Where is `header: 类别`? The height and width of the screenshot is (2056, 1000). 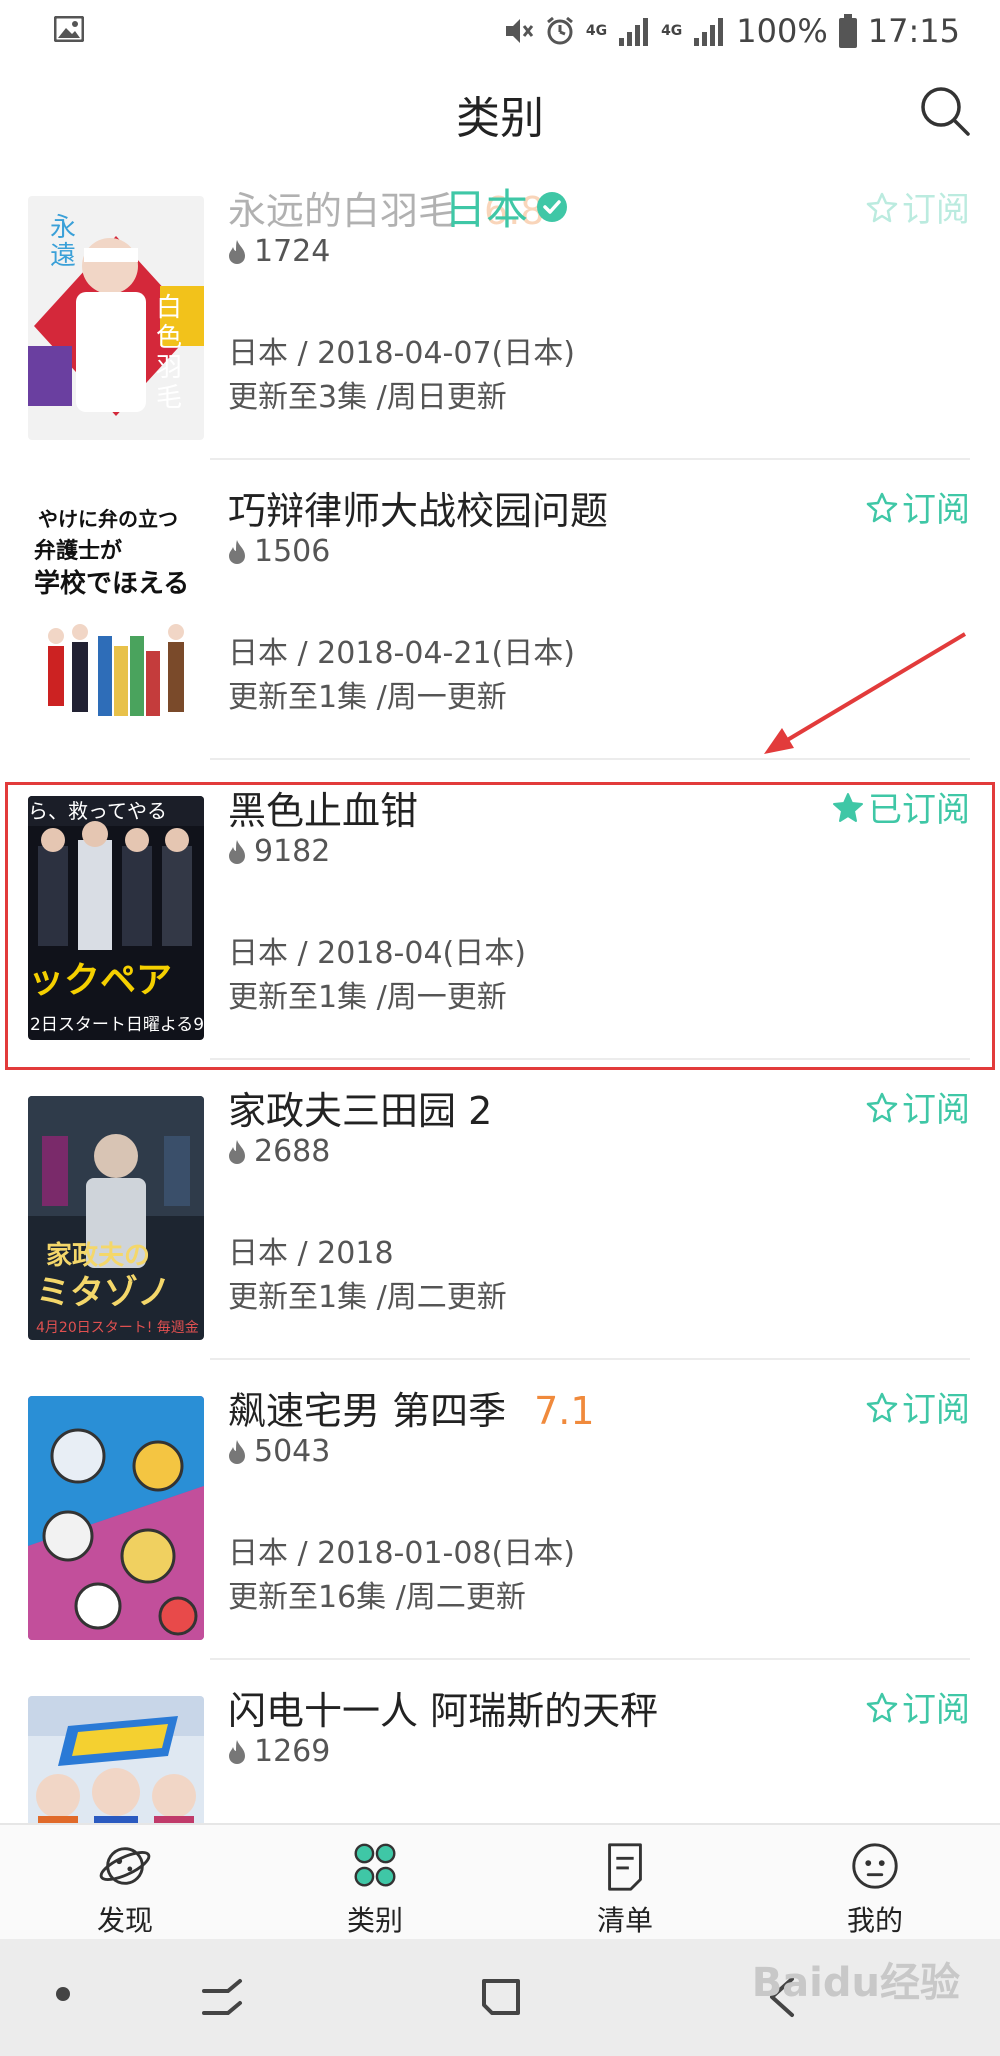
header: 类别 is located at coordinates (500, 112).